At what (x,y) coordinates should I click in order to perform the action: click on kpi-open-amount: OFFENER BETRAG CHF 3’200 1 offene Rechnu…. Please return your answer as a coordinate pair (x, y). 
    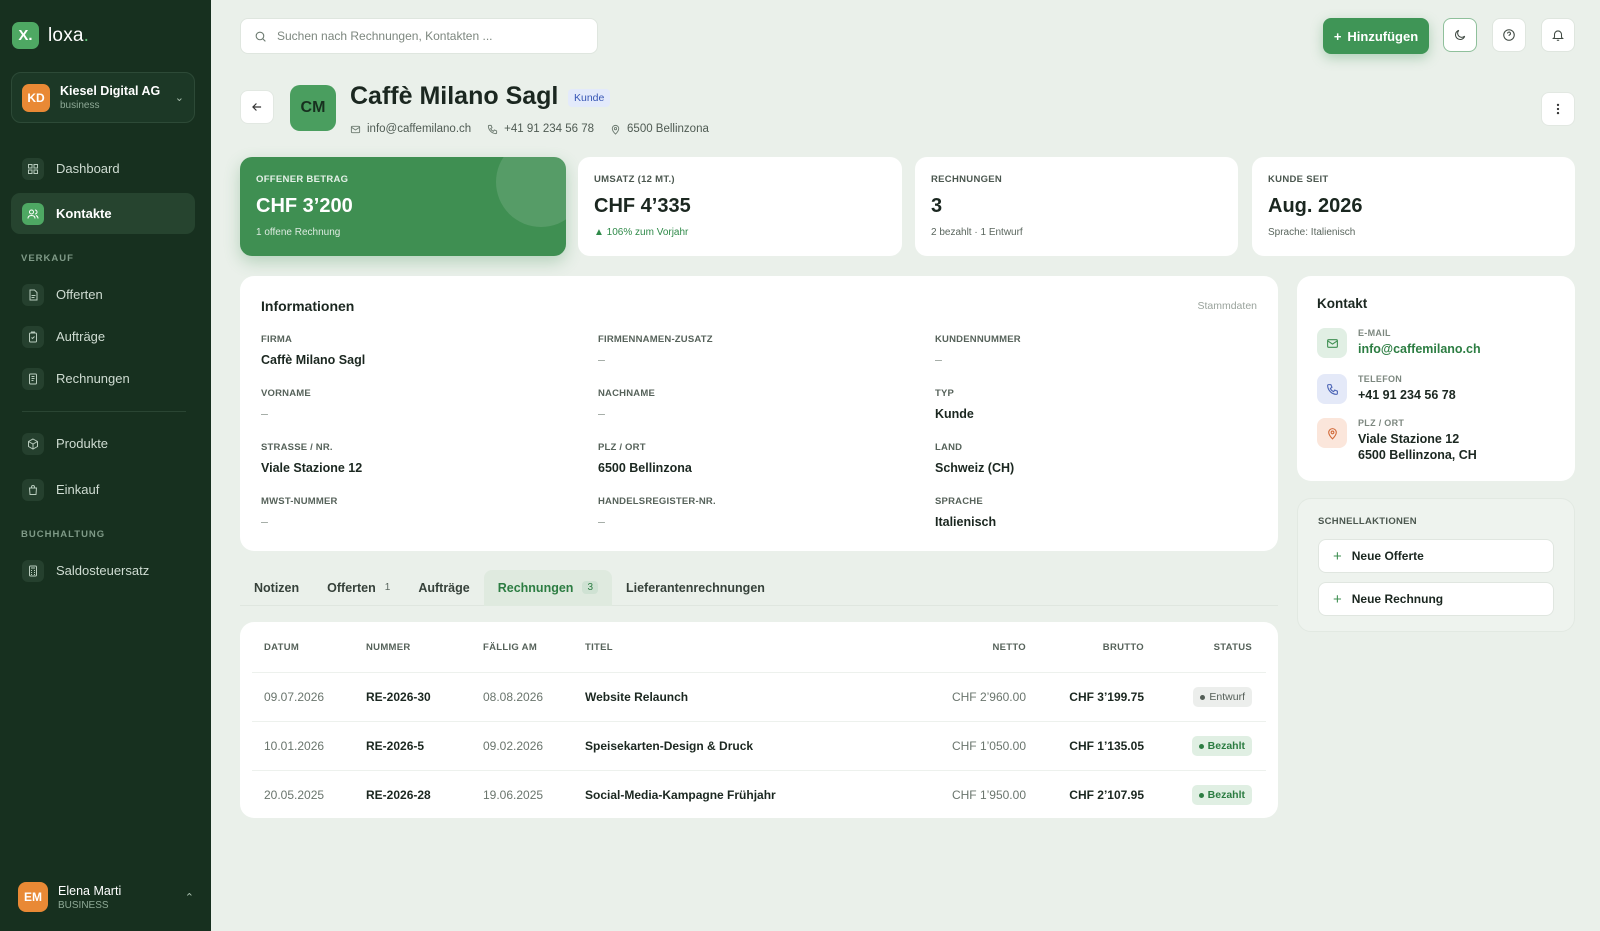
    Looking at the image, I should click on (403, 206).